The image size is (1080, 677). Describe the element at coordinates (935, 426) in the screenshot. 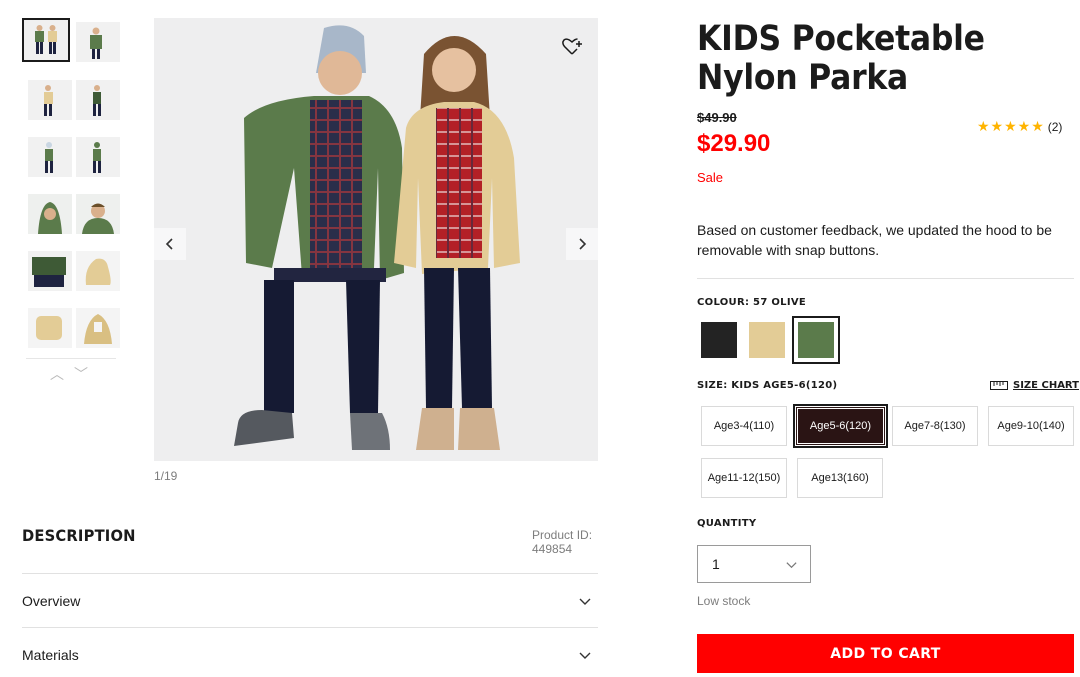

I see `size-option-age7-8: Age7-8(130)` at that location.